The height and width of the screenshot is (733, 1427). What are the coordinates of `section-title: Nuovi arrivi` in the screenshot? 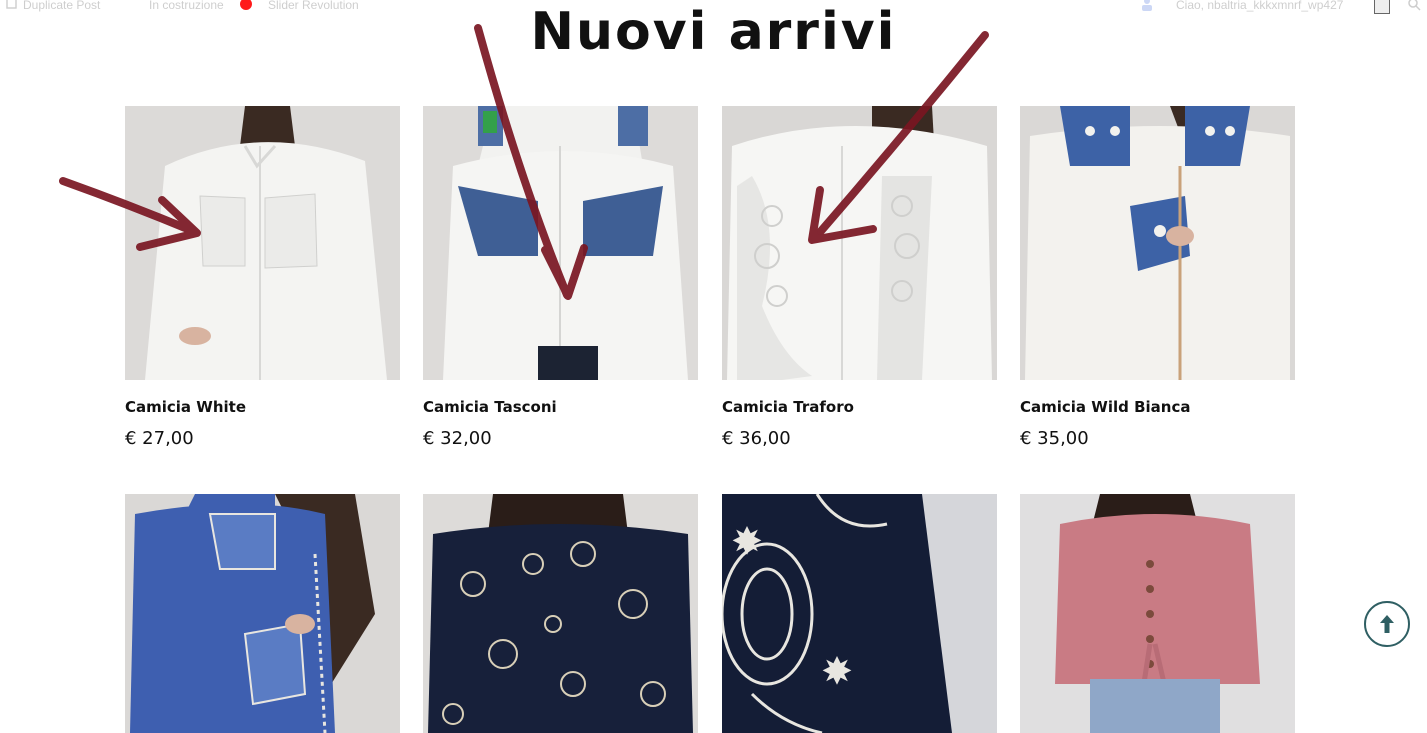 It's located at (713, 32).